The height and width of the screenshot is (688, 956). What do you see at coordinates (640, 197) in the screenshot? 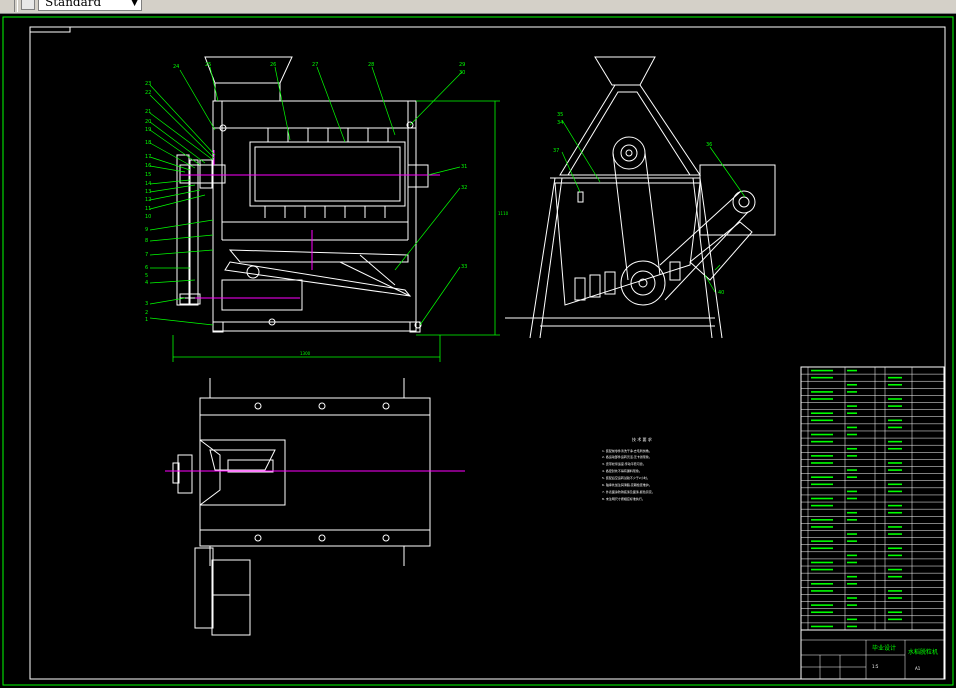
I see `side-view` at bounding box center [640, 197].